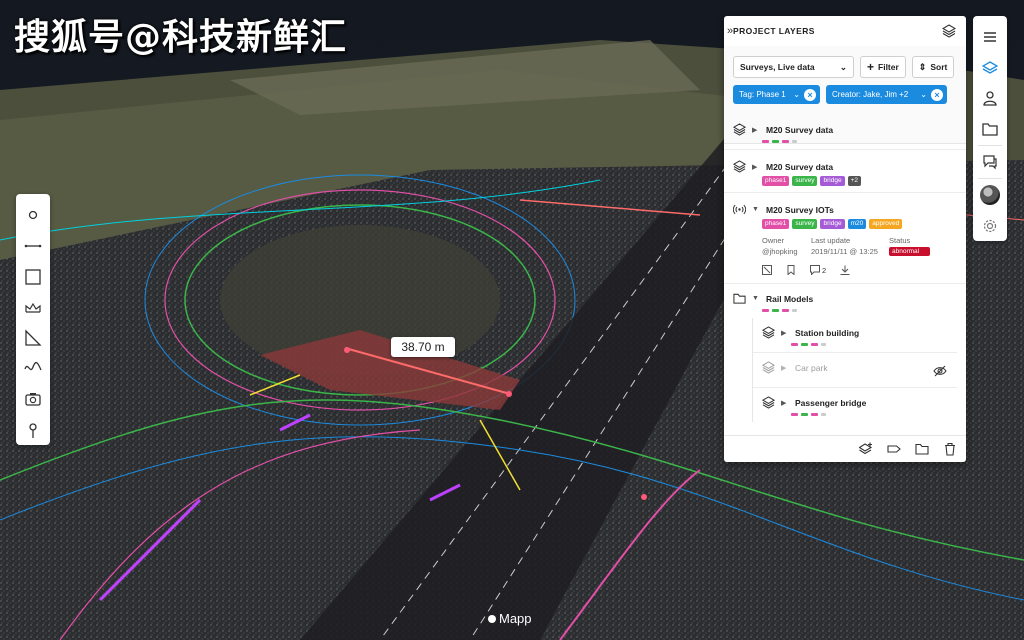  What do you see at coordinates (791, 270) in the screenshot?
I see `bookmark-icon` at bounding box center [791, 270].